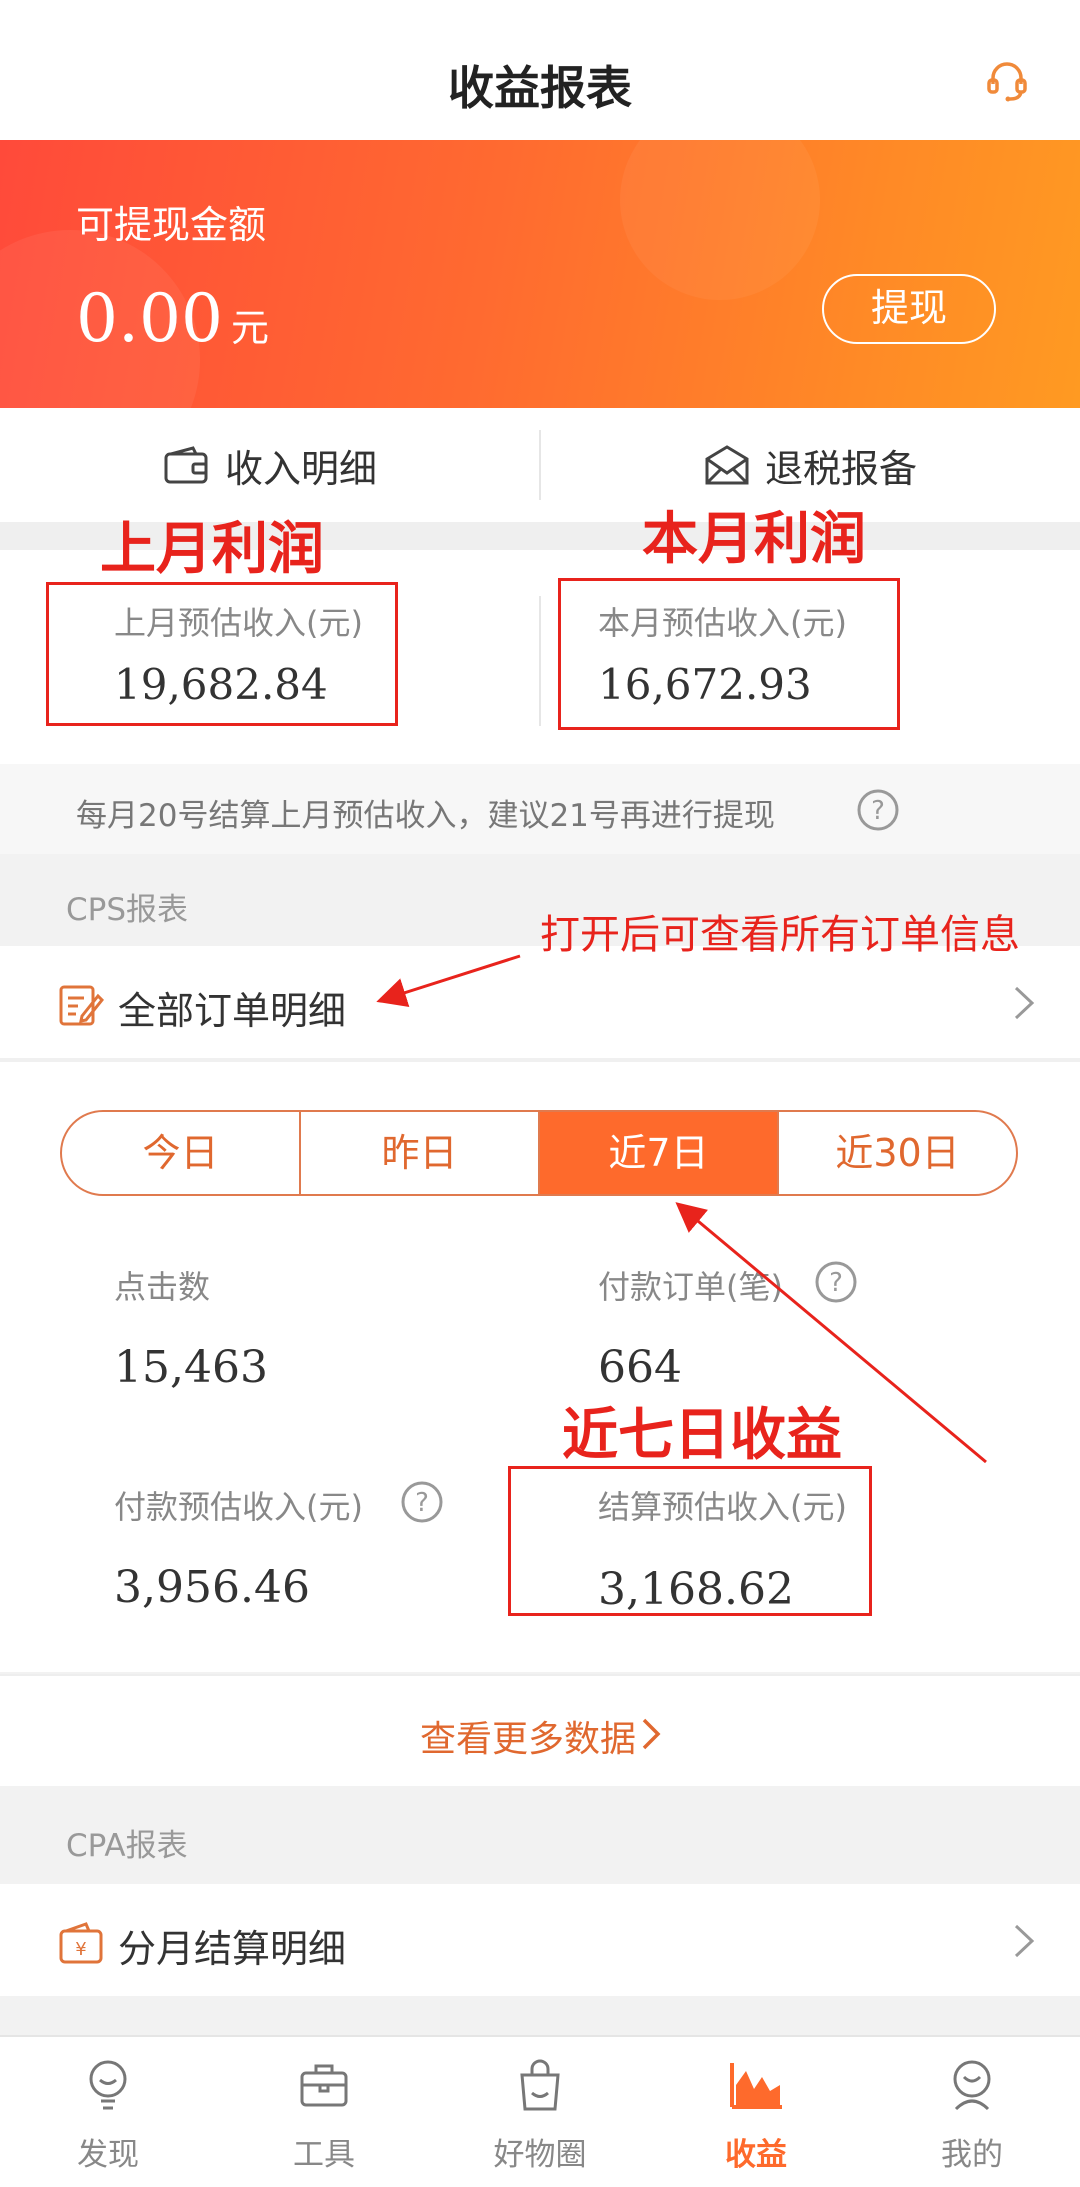 The height and width of the screenshot is (2187, 1080). I want to click on nav-tools: 工具, so click(324, 2112).